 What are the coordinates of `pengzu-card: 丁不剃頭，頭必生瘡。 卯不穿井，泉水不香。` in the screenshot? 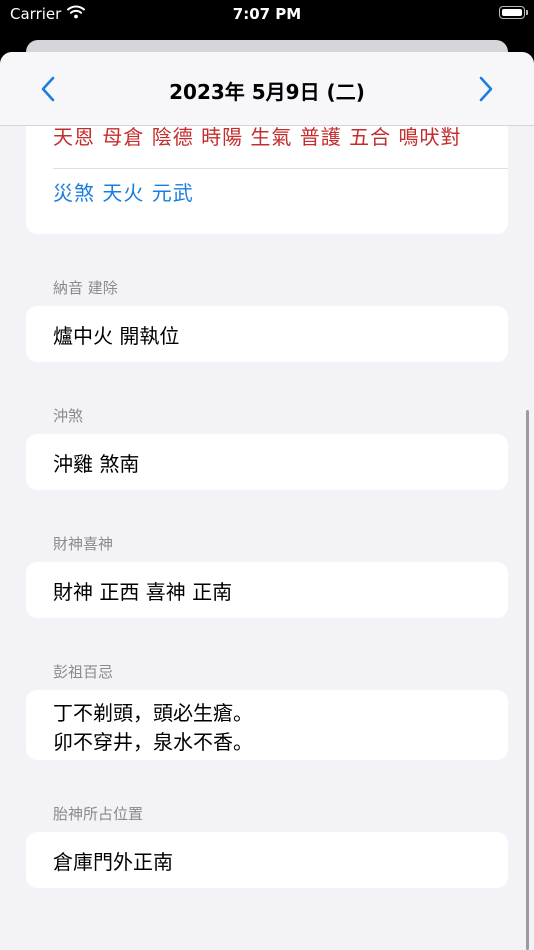 It's located at (267, 725).